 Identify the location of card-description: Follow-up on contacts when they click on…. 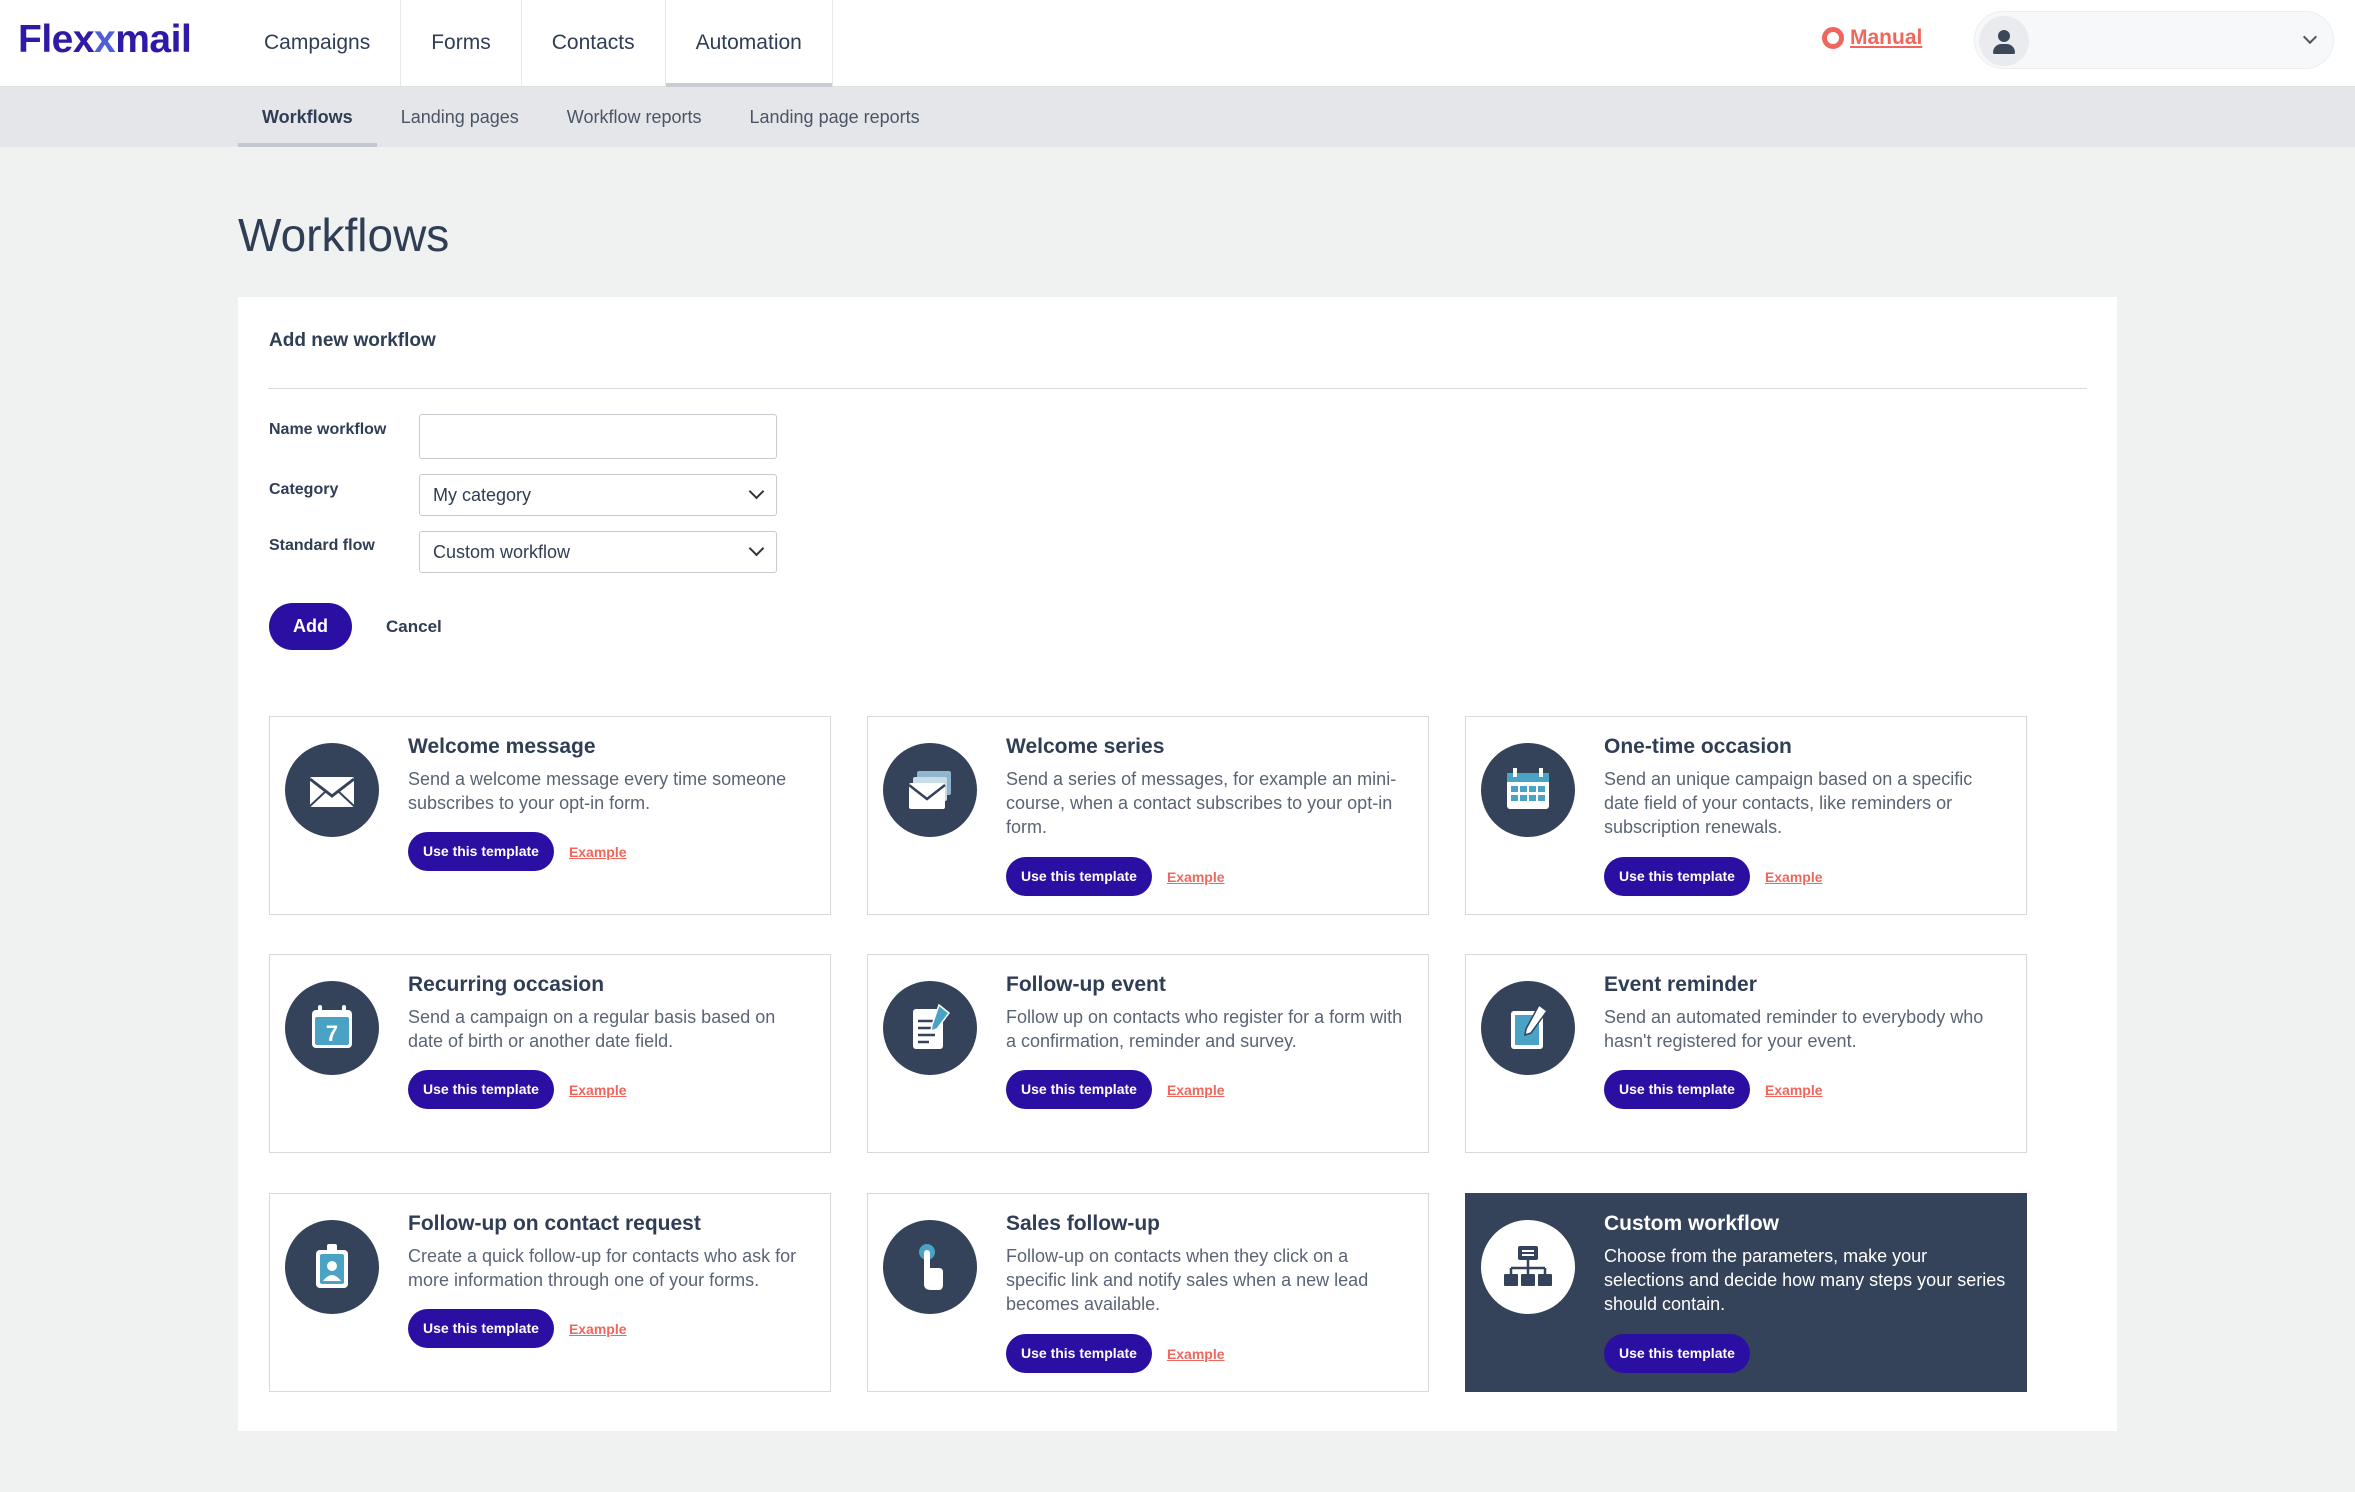
(1187, 1280).